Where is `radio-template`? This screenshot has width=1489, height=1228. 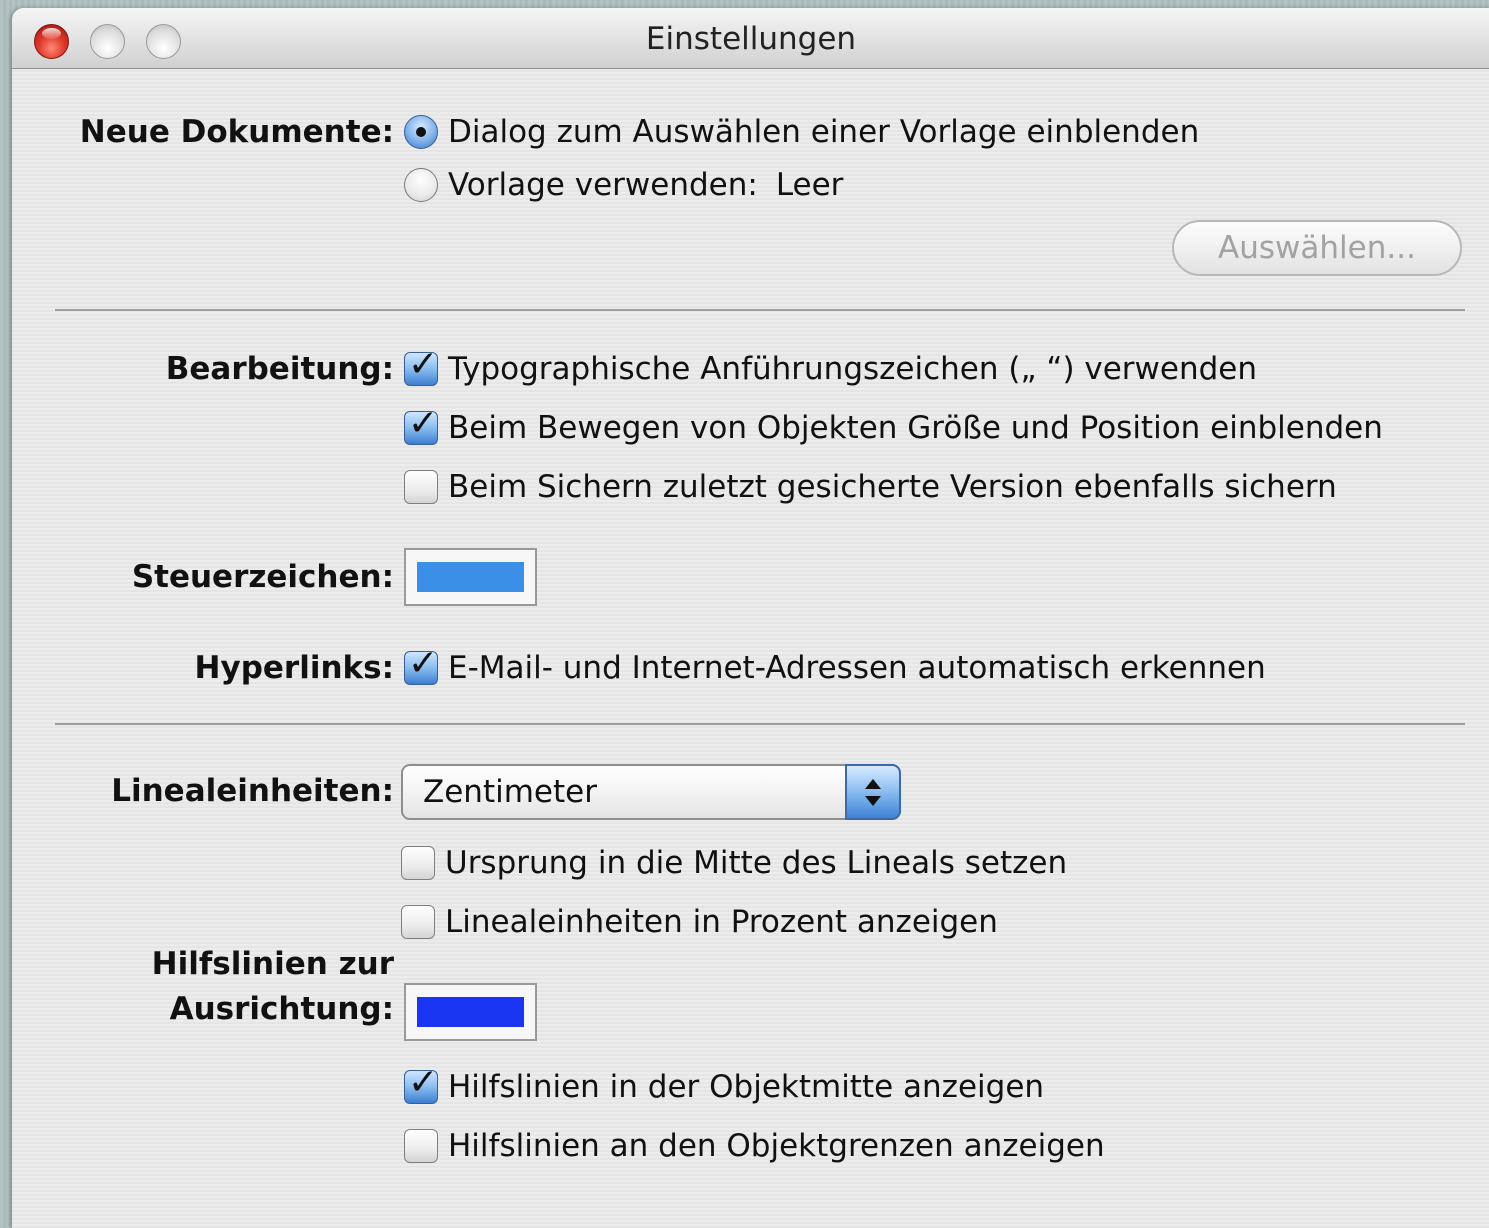 radio-template is located at coordinates (421, 185).